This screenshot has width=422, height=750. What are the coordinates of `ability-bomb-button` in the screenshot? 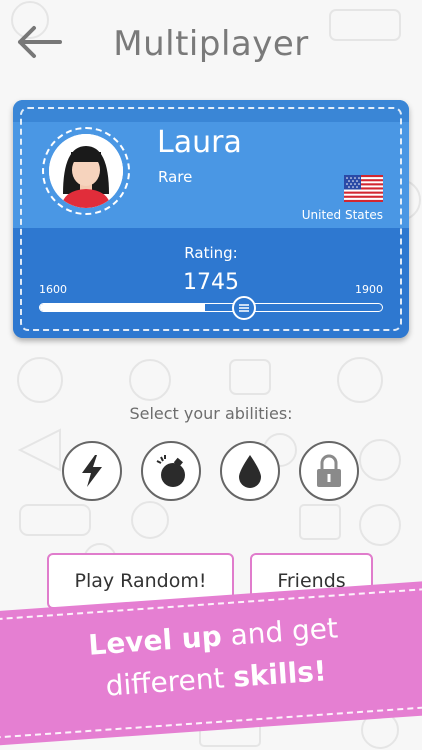 It's located at (171, 471).